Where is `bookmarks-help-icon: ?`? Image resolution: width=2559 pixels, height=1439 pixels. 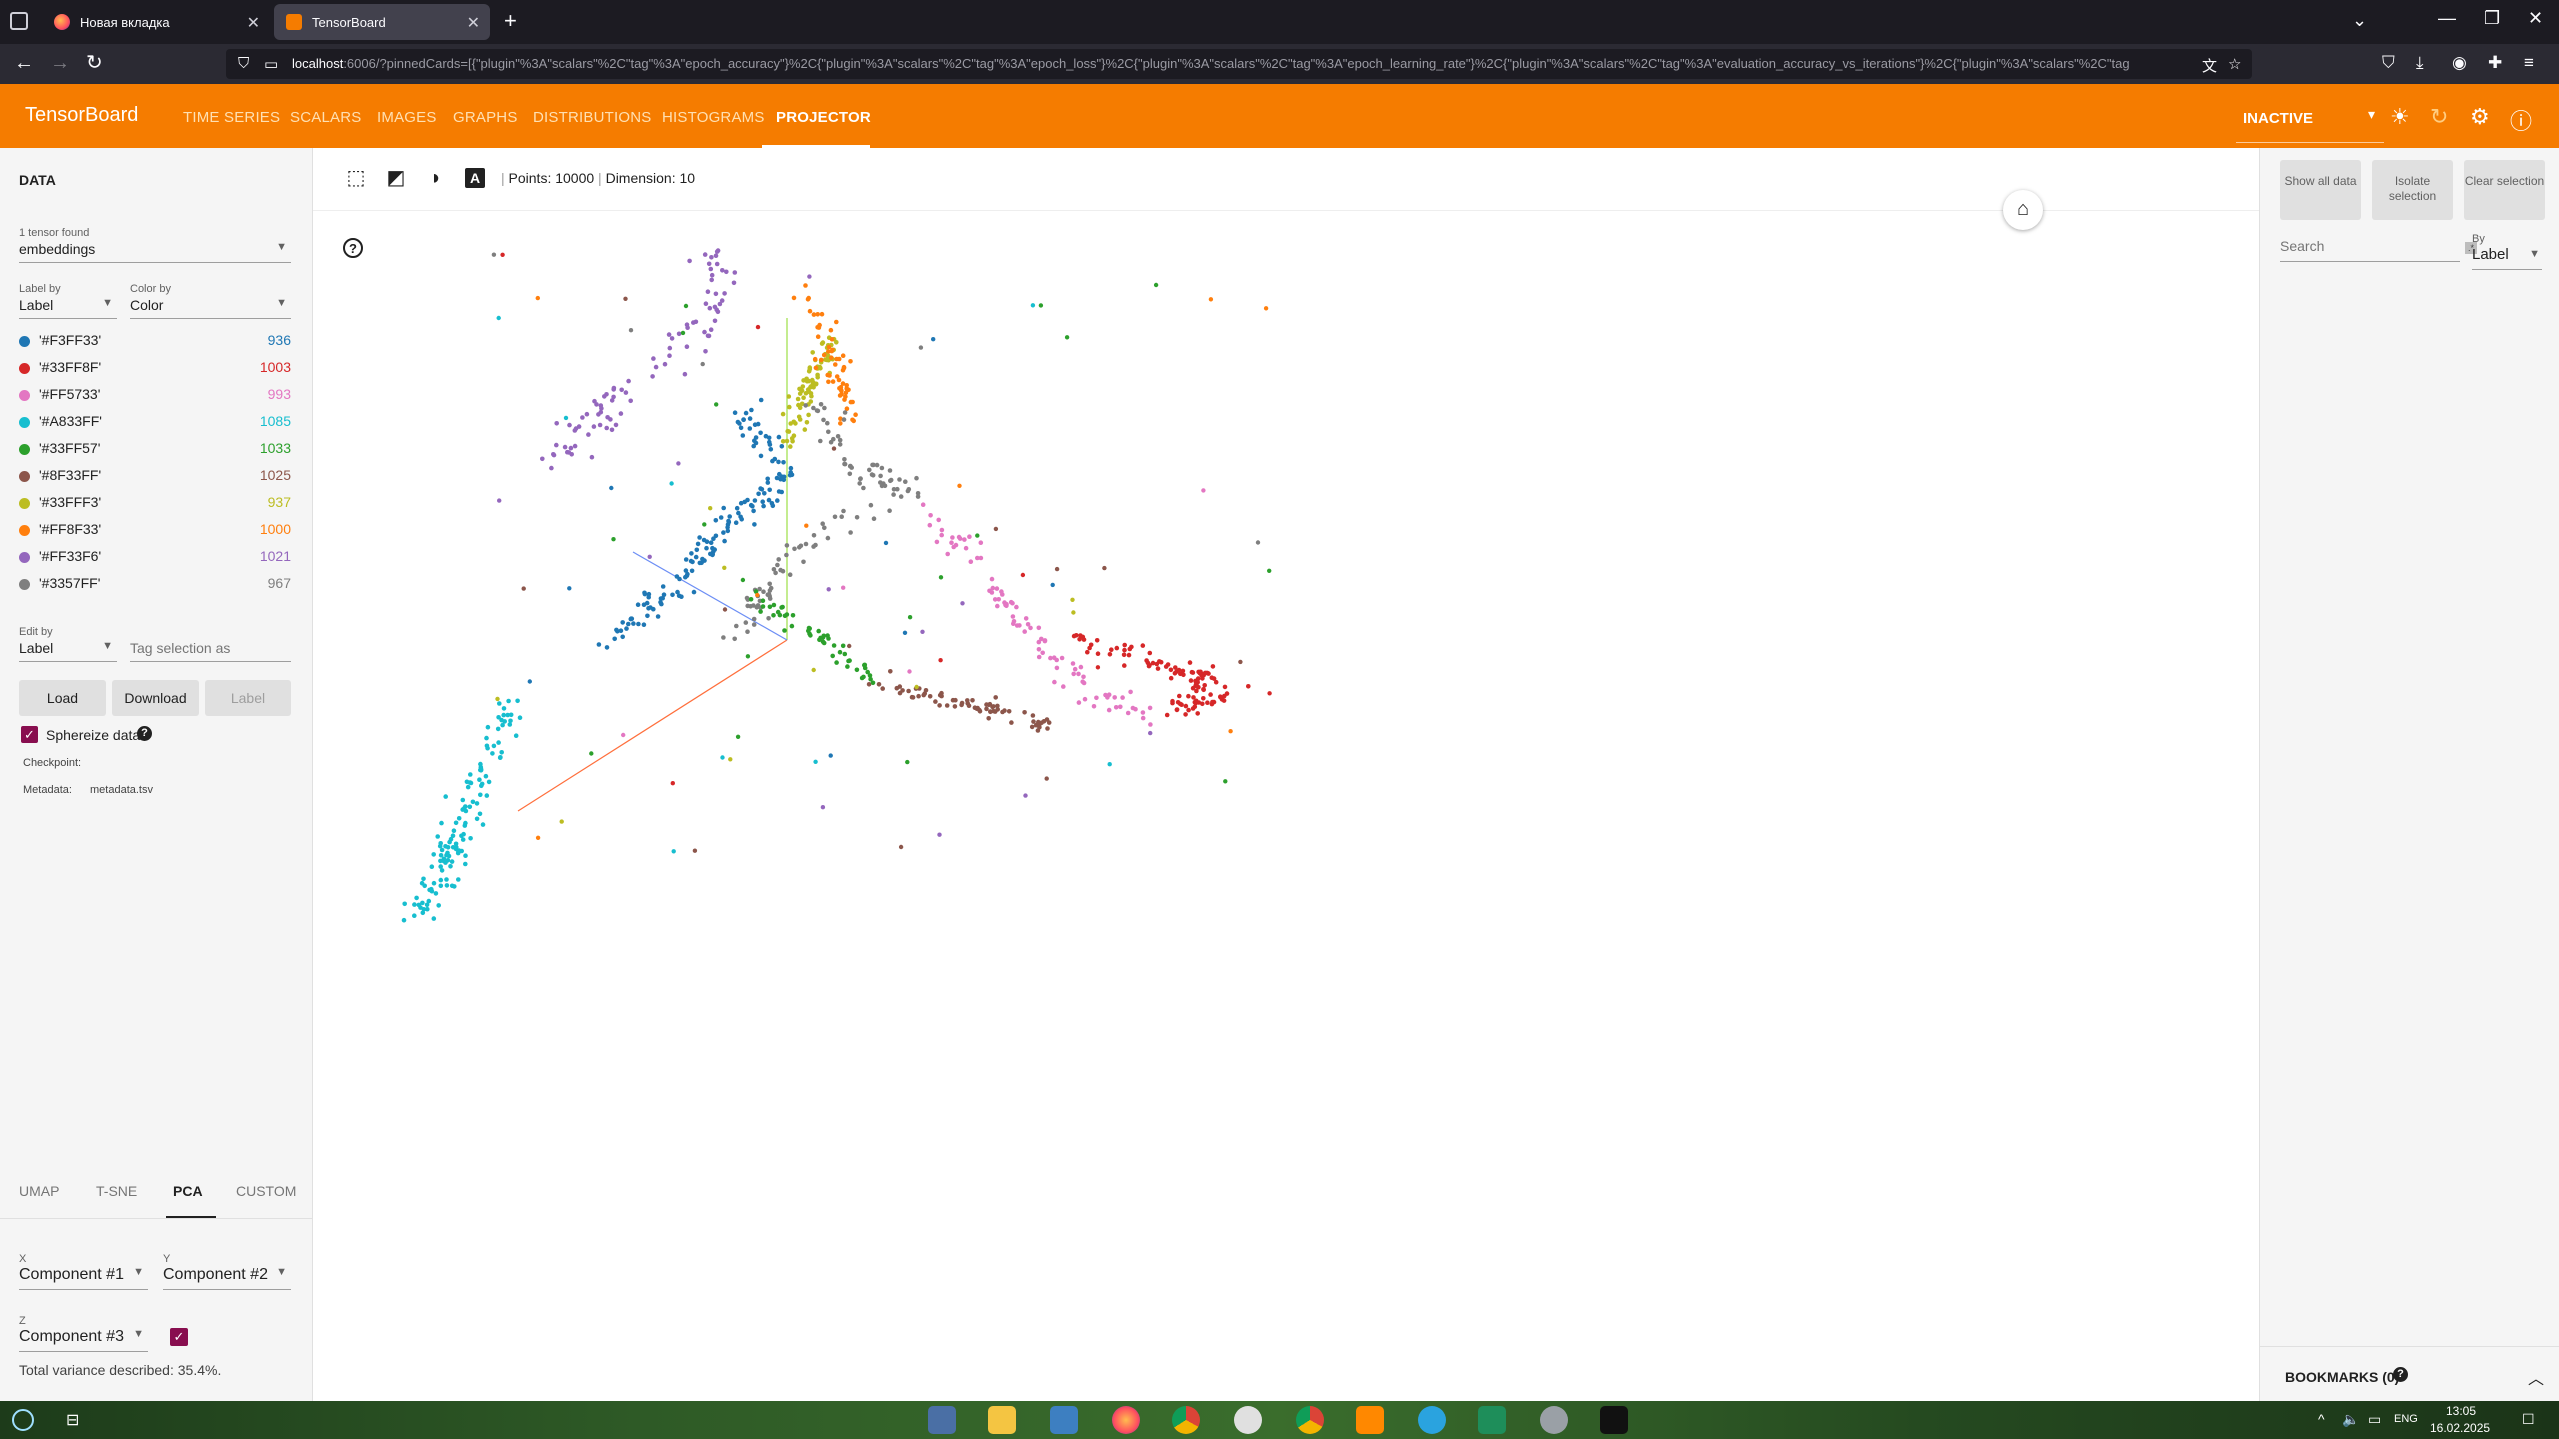
bookmarks-help-icon: ? is located at coordinates (2400, 1374).